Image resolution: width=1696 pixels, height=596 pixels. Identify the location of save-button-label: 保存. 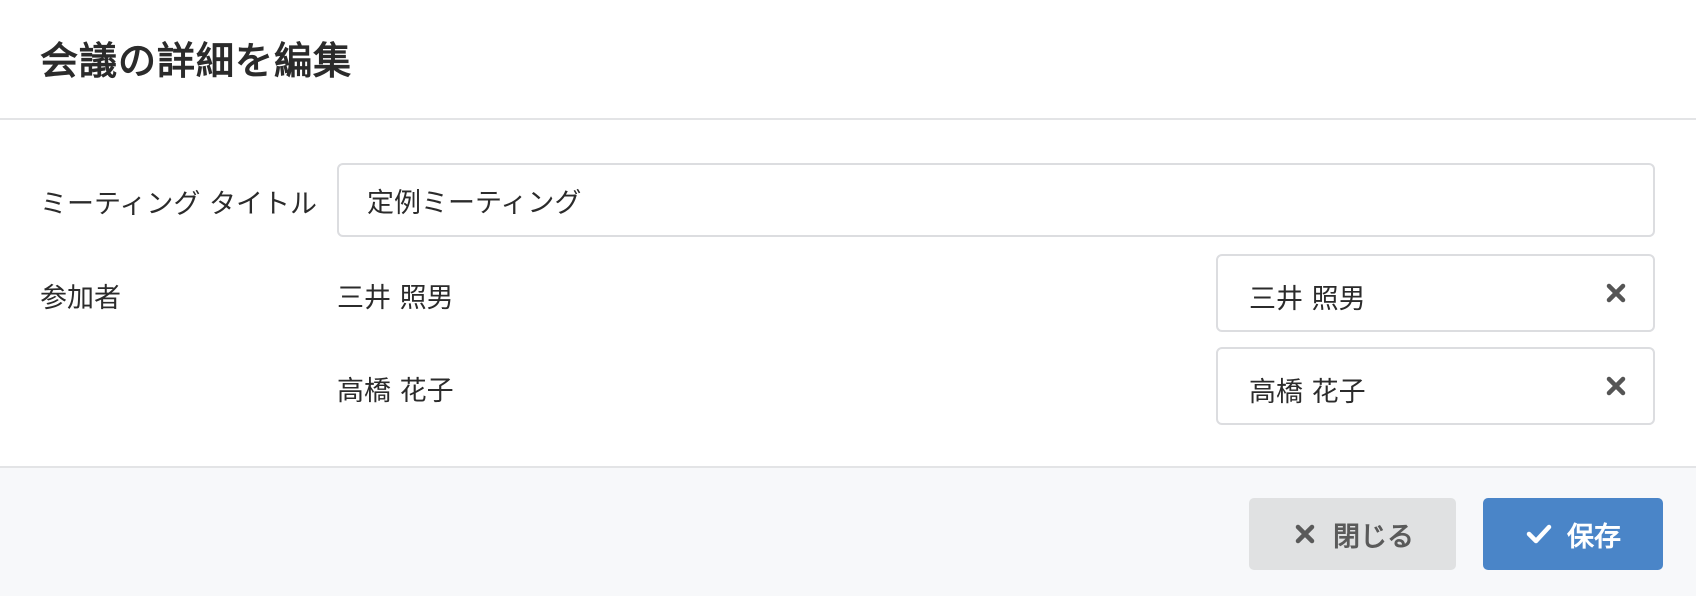
(1594, 537).